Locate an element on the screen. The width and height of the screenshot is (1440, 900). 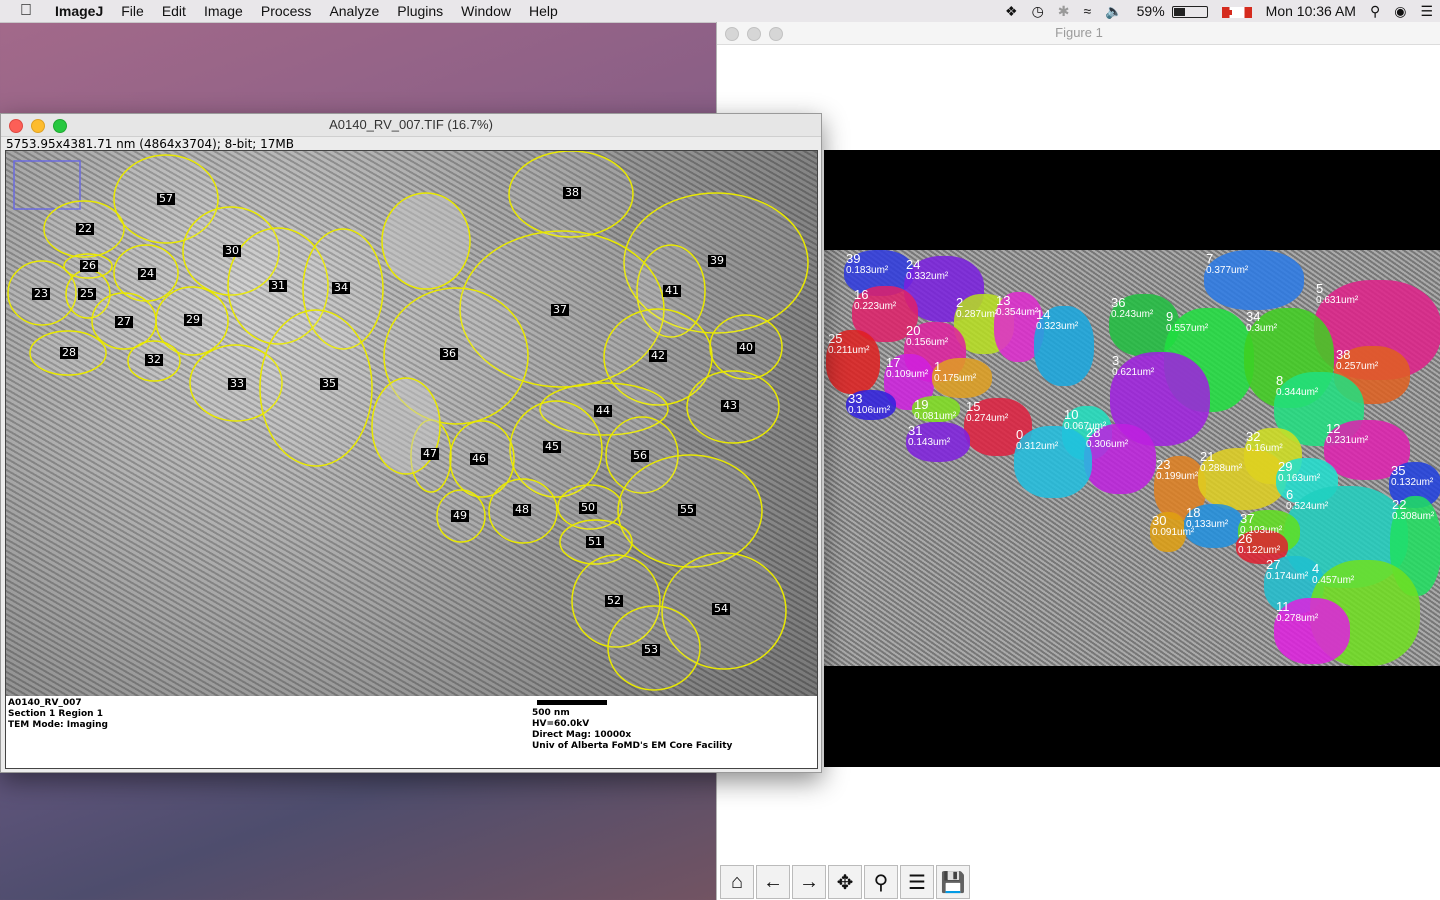
segment-area-label: 0.621um² is located at coordinates (1133, 372).